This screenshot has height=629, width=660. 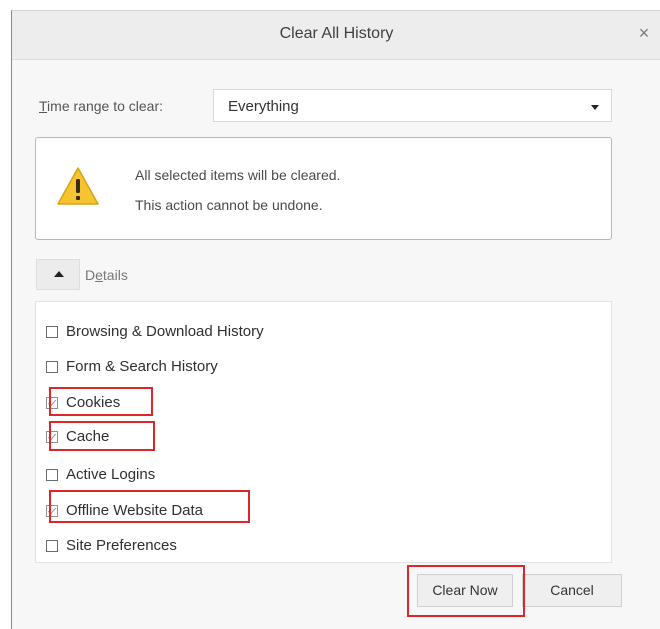 What do you see at coordinates (101, 401) in the screenshot?
I see `highlight-cookies` at bounding box center [101, 401].